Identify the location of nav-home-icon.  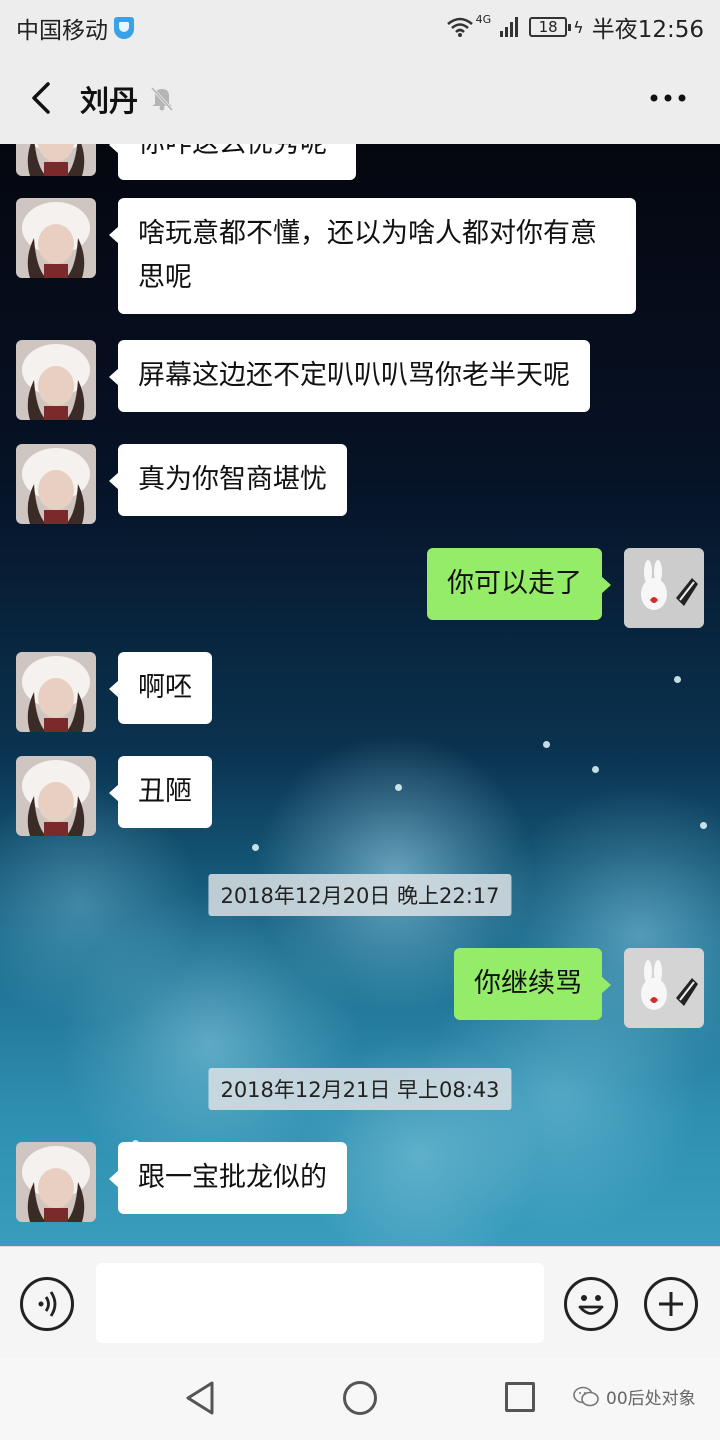
(360, 1398).